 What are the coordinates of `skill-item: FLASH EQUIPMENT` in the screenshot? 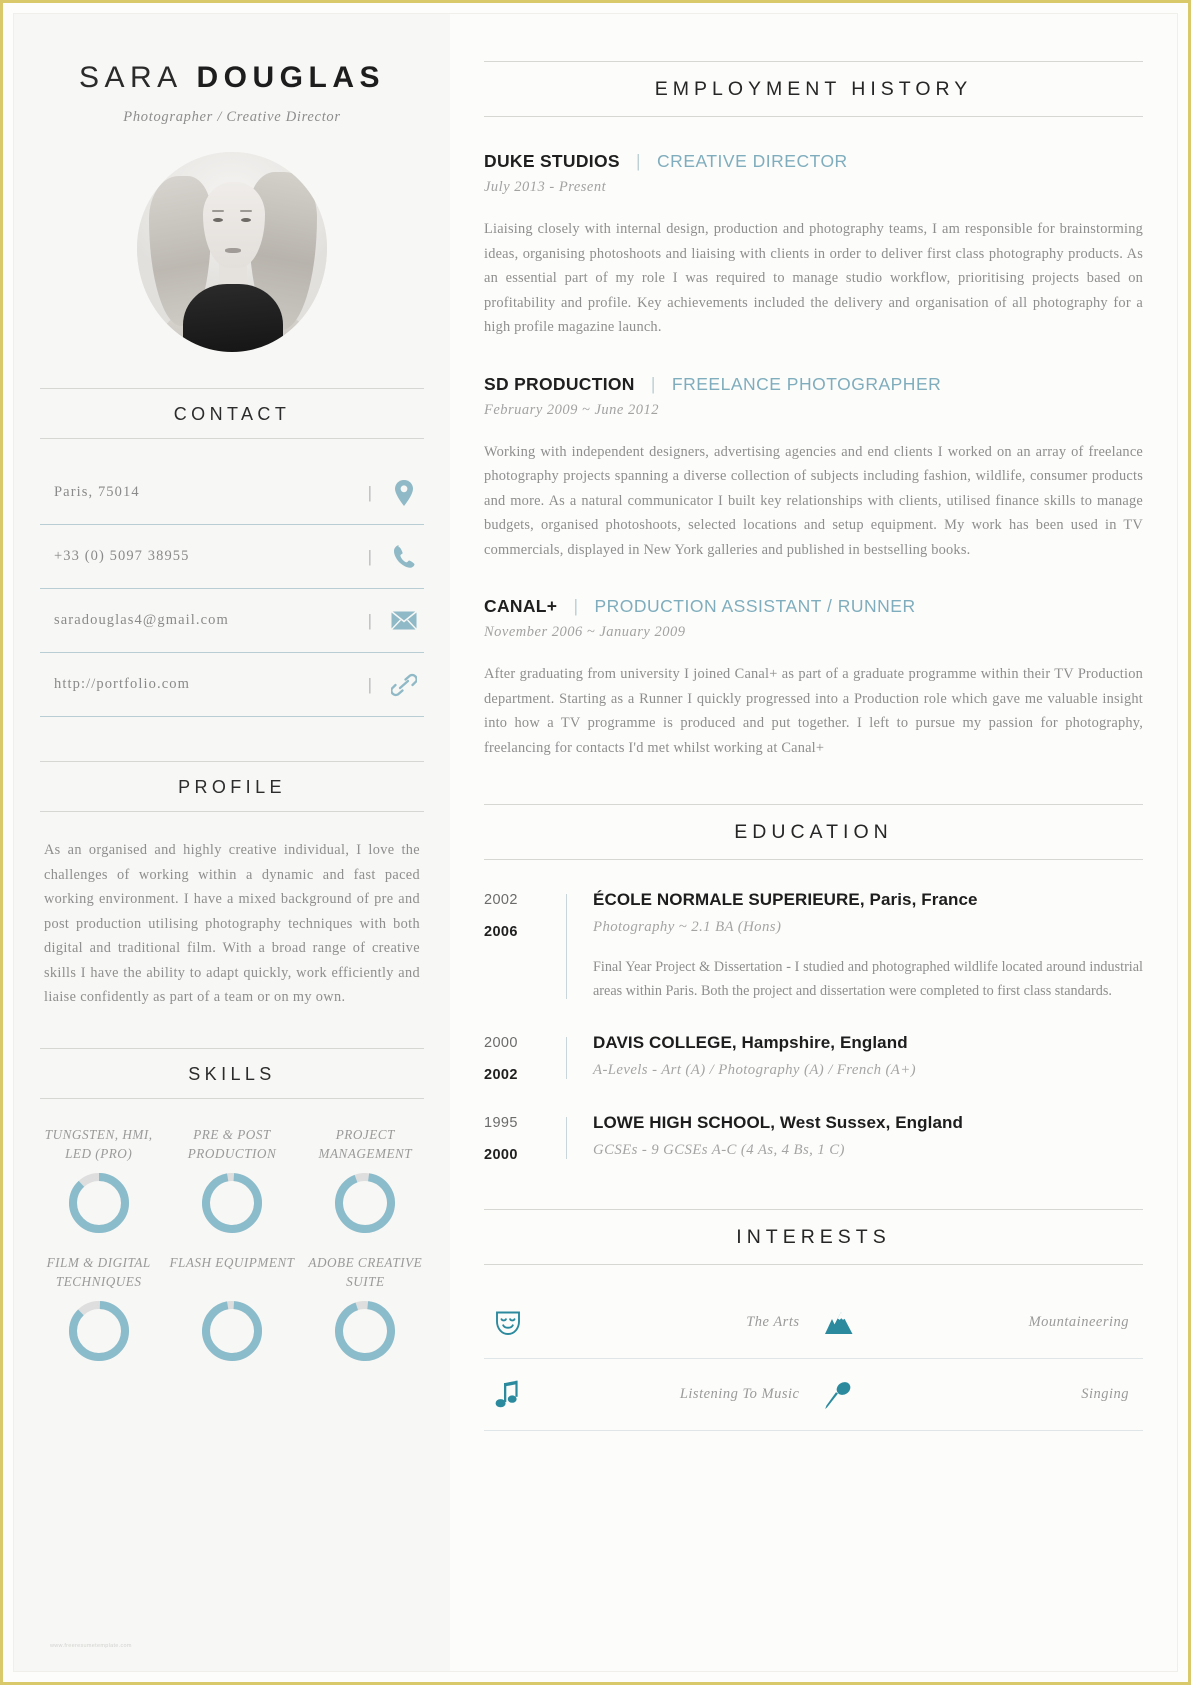 It's located at (231, 1308).